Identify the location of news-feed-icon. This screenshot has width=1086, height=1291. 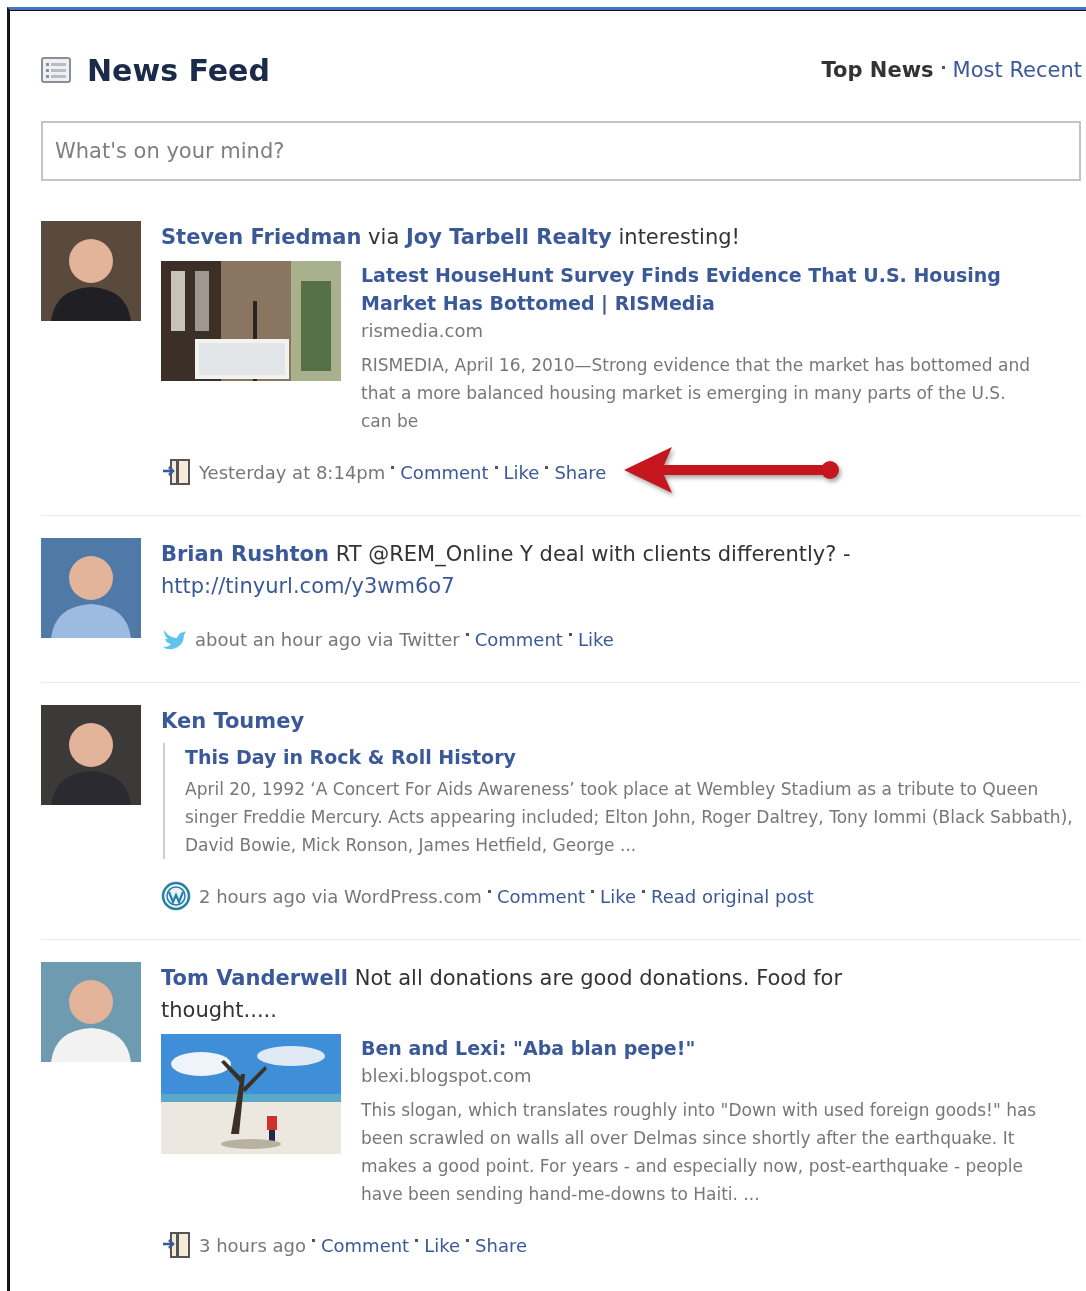
(56, 70).